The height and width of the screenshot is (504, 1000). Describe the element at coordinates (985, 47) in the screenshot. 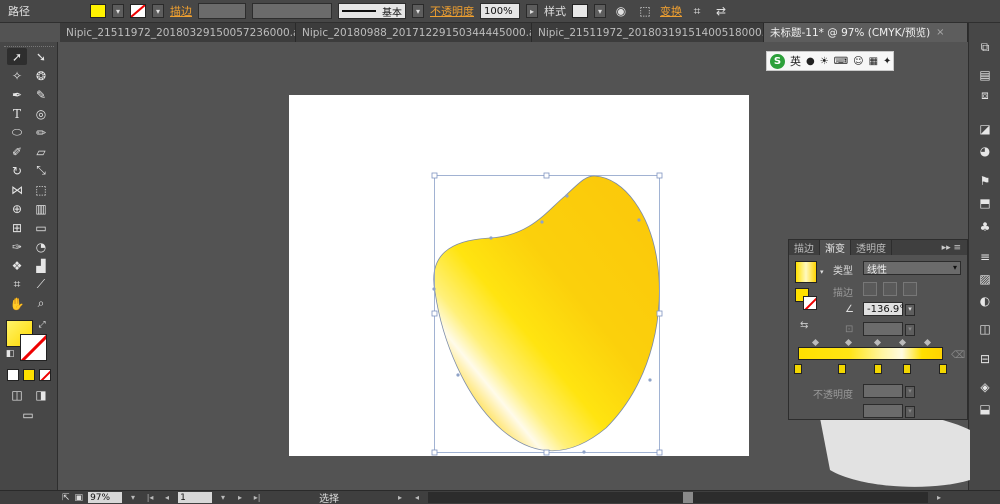

I see `layers-icon: ⧉` at that location.